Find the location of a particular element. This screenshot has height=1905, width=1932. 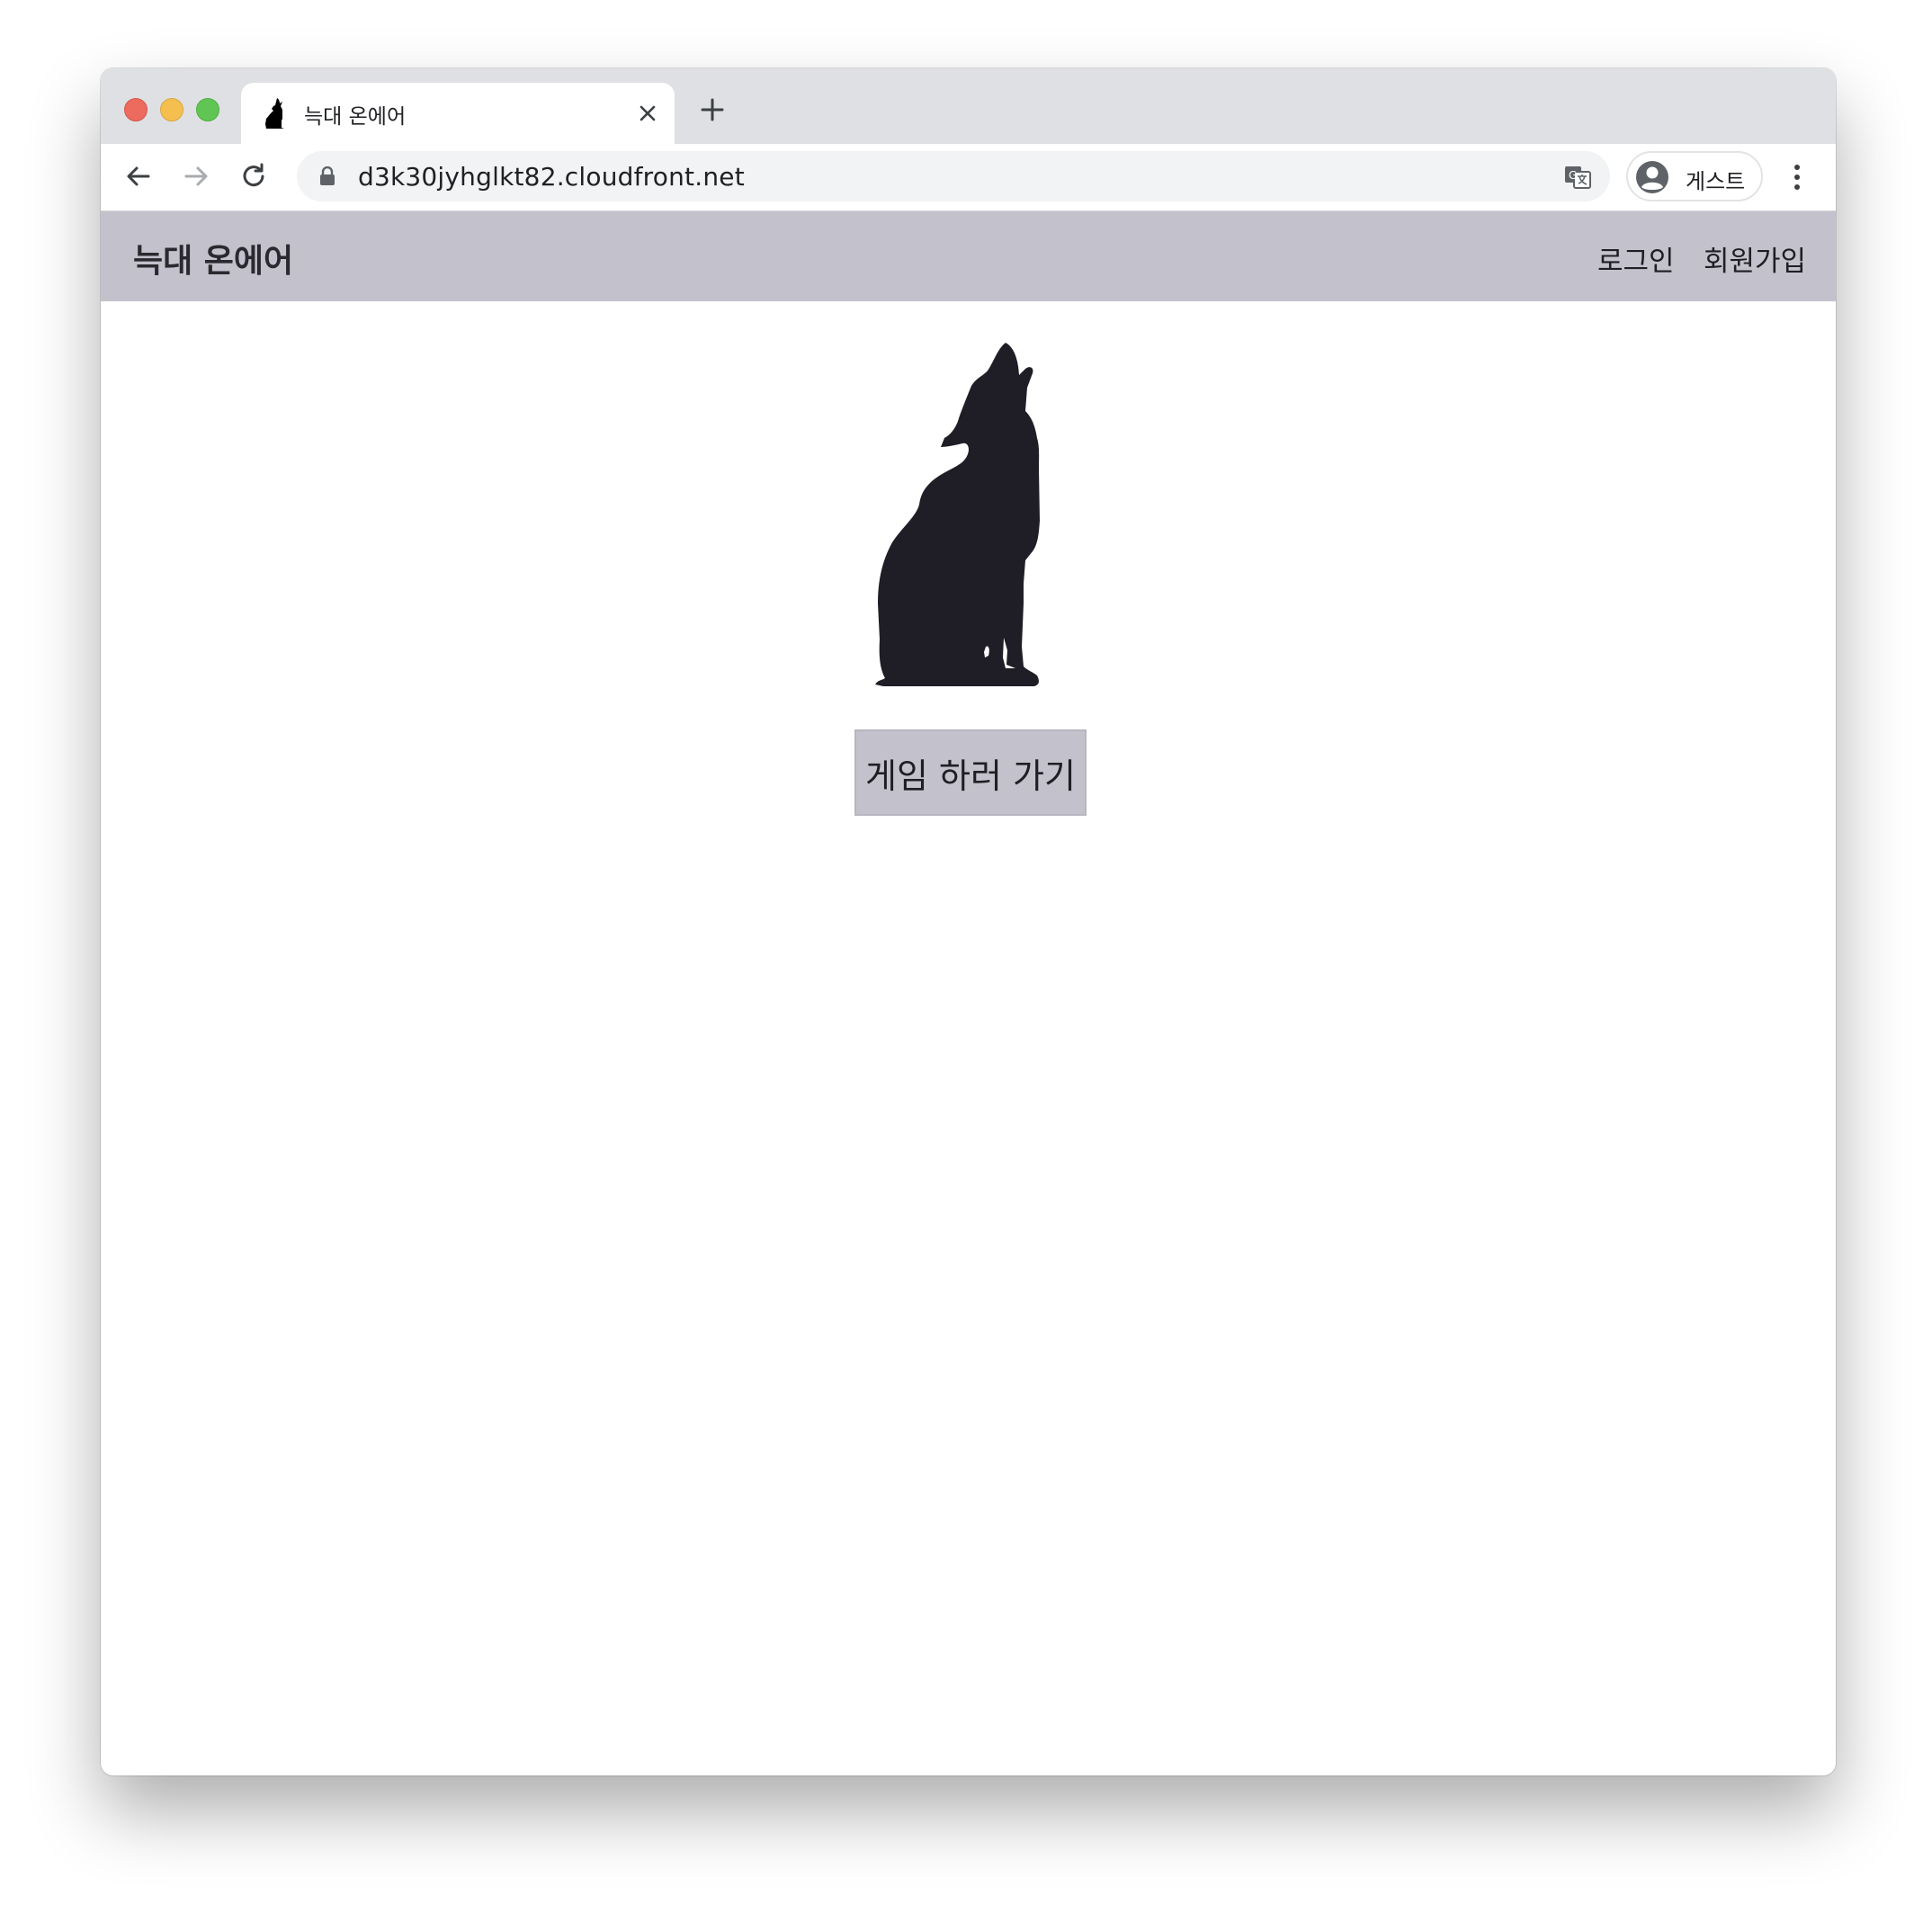

browser-tab-active: 늑대 온에어 is located at coordinates (458, 114).